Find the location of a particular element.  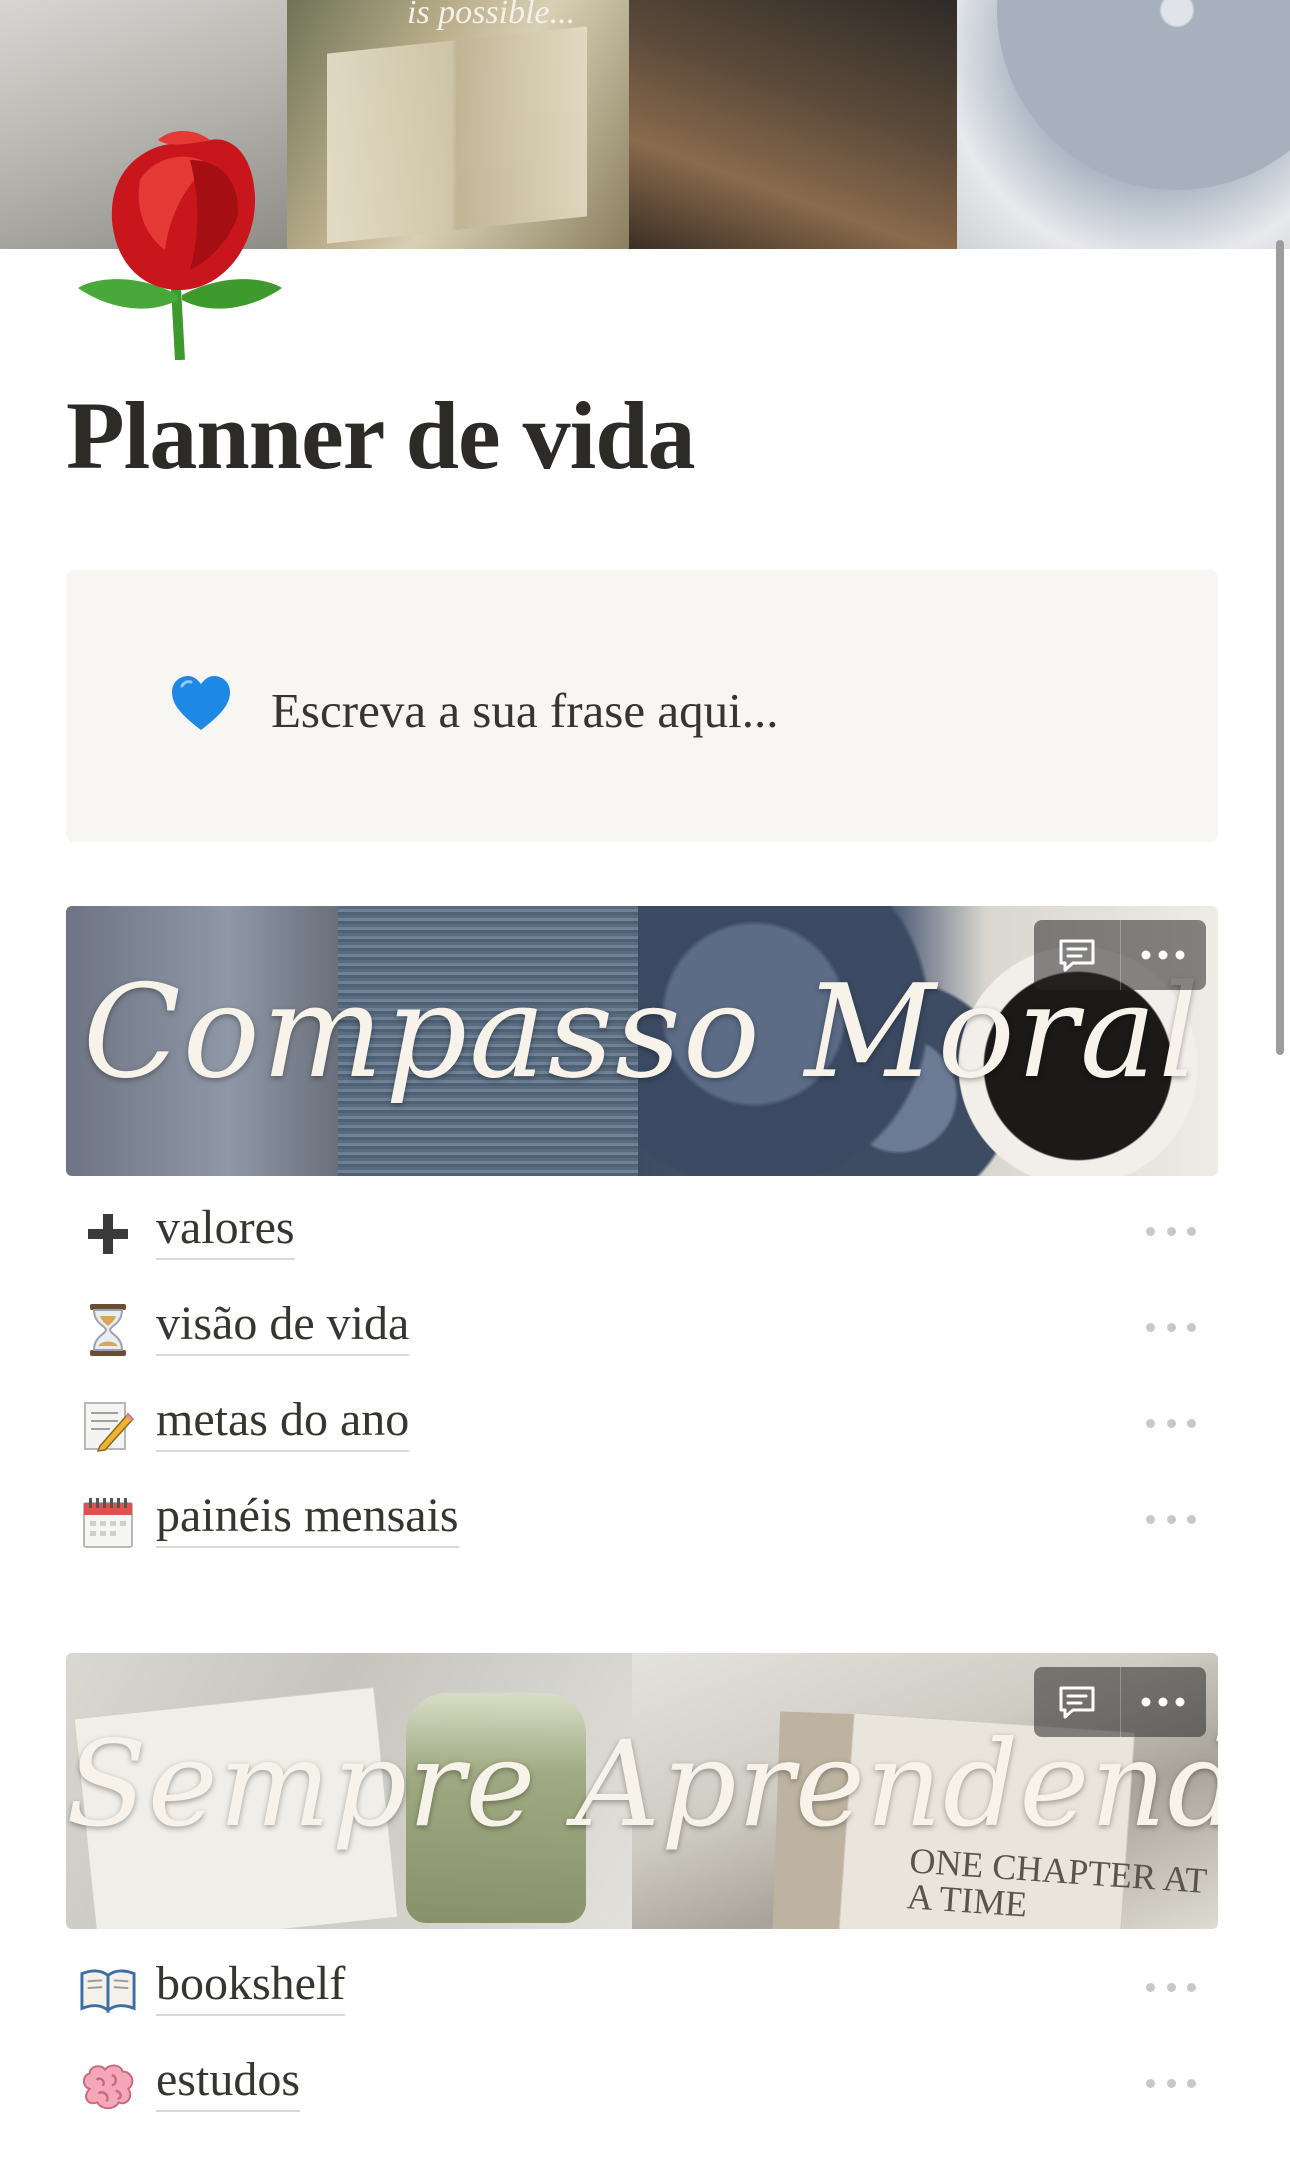

sempre-aprendendo-banner: ONE CHAPTER AT A TIME Sempre Aprendendo is located at coordinates (642, 1791).